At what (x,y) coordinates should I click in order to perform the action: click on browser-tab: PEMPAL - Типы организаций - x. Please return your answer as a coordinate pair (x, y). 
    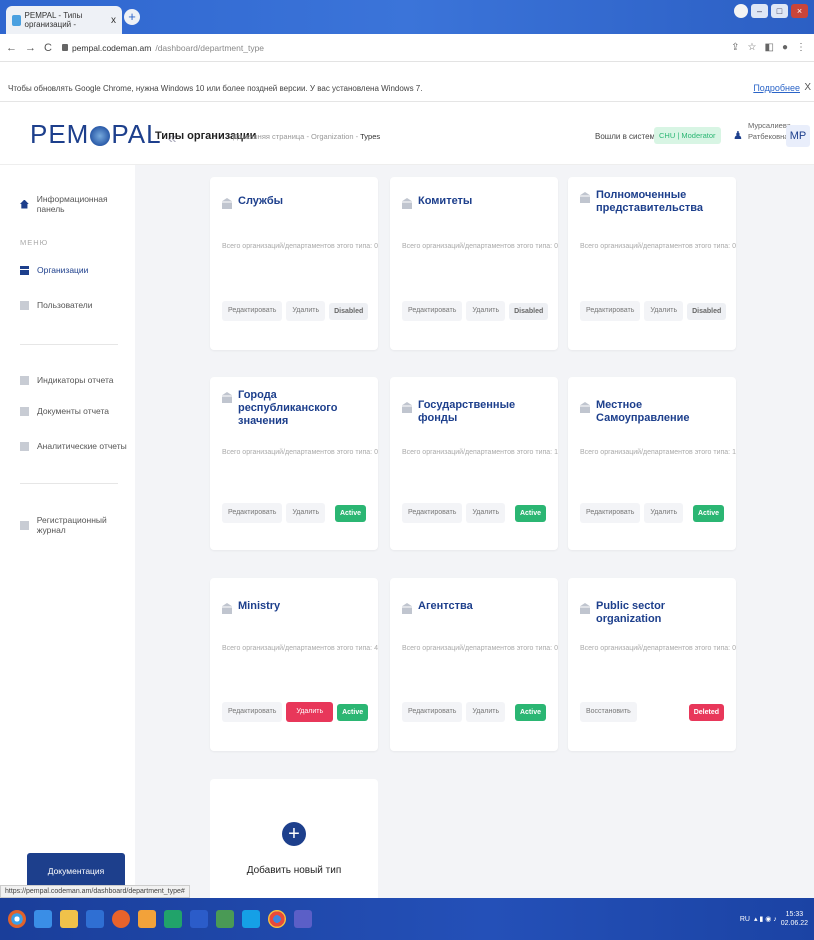
    Looking at the image, I should click on (64, 20).